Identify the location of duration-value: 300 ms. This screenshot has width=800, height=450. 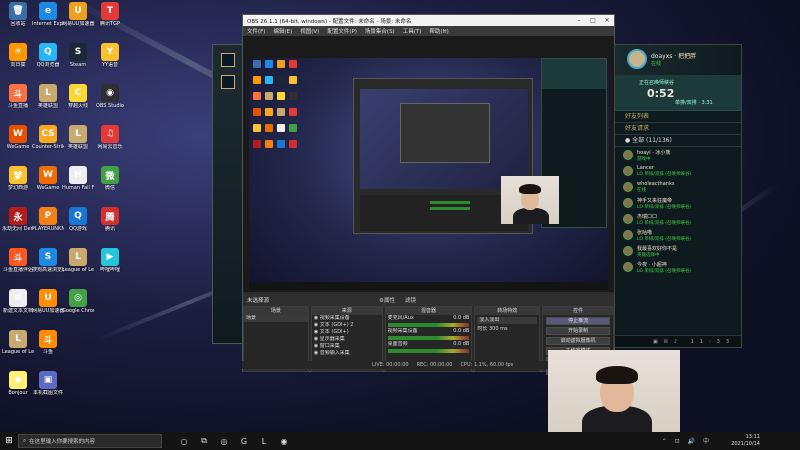
(498, 329).